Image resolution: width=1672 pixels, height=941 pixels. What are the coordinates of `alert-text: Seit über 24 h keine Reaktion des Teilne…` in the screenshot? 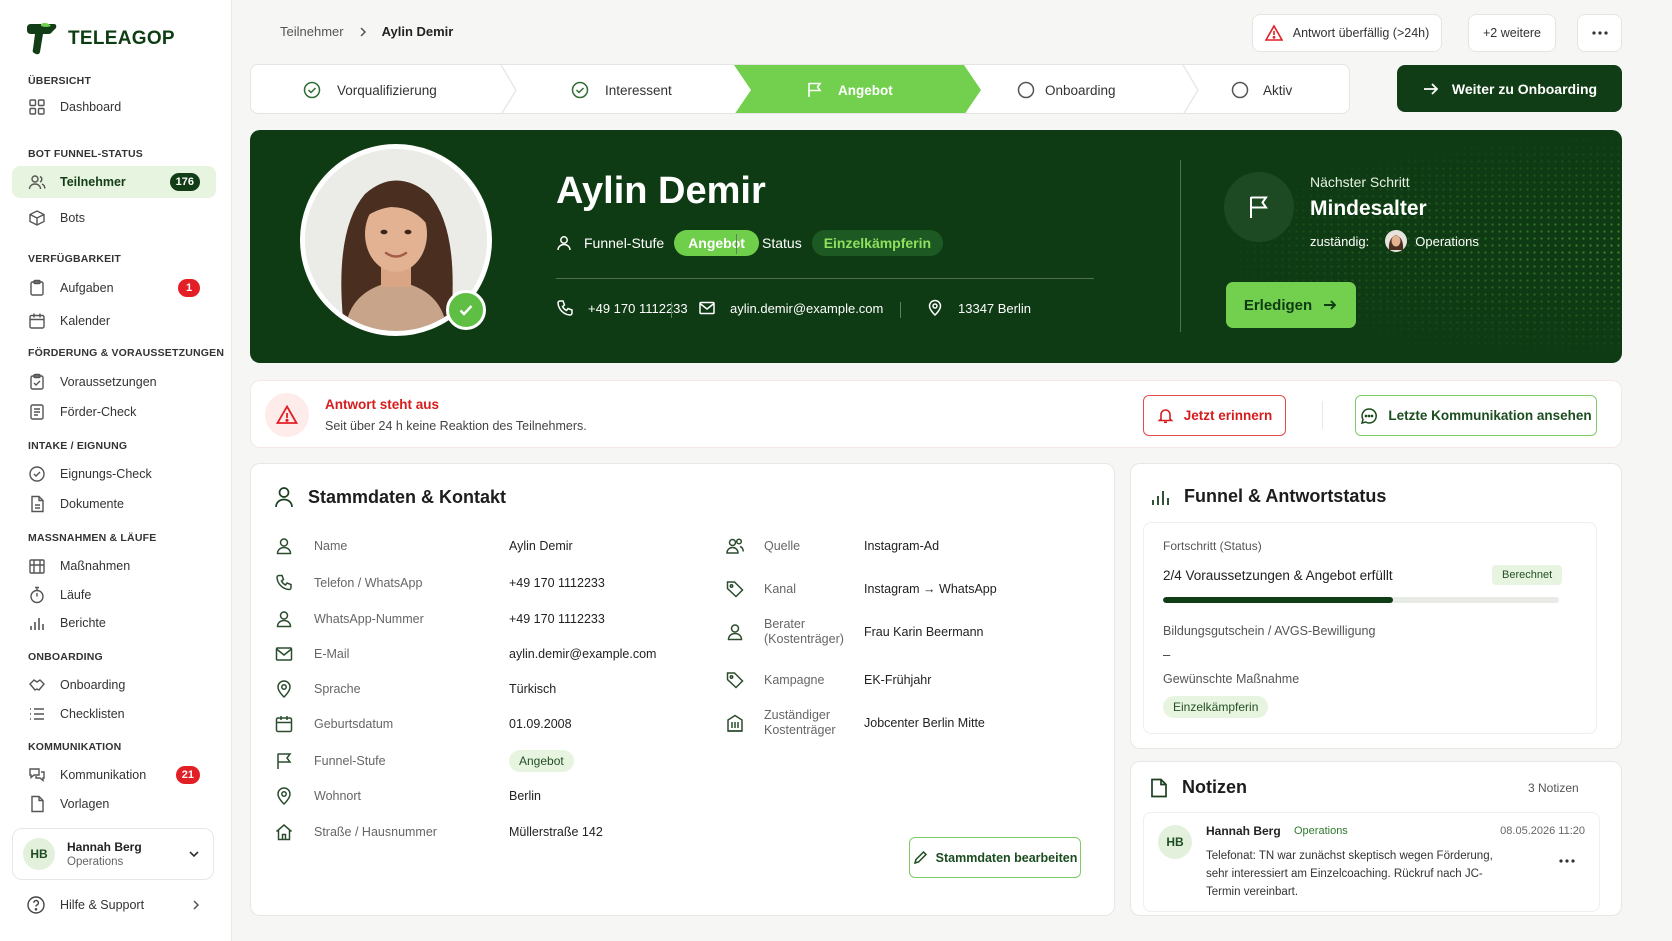 It's located at (456, 426).